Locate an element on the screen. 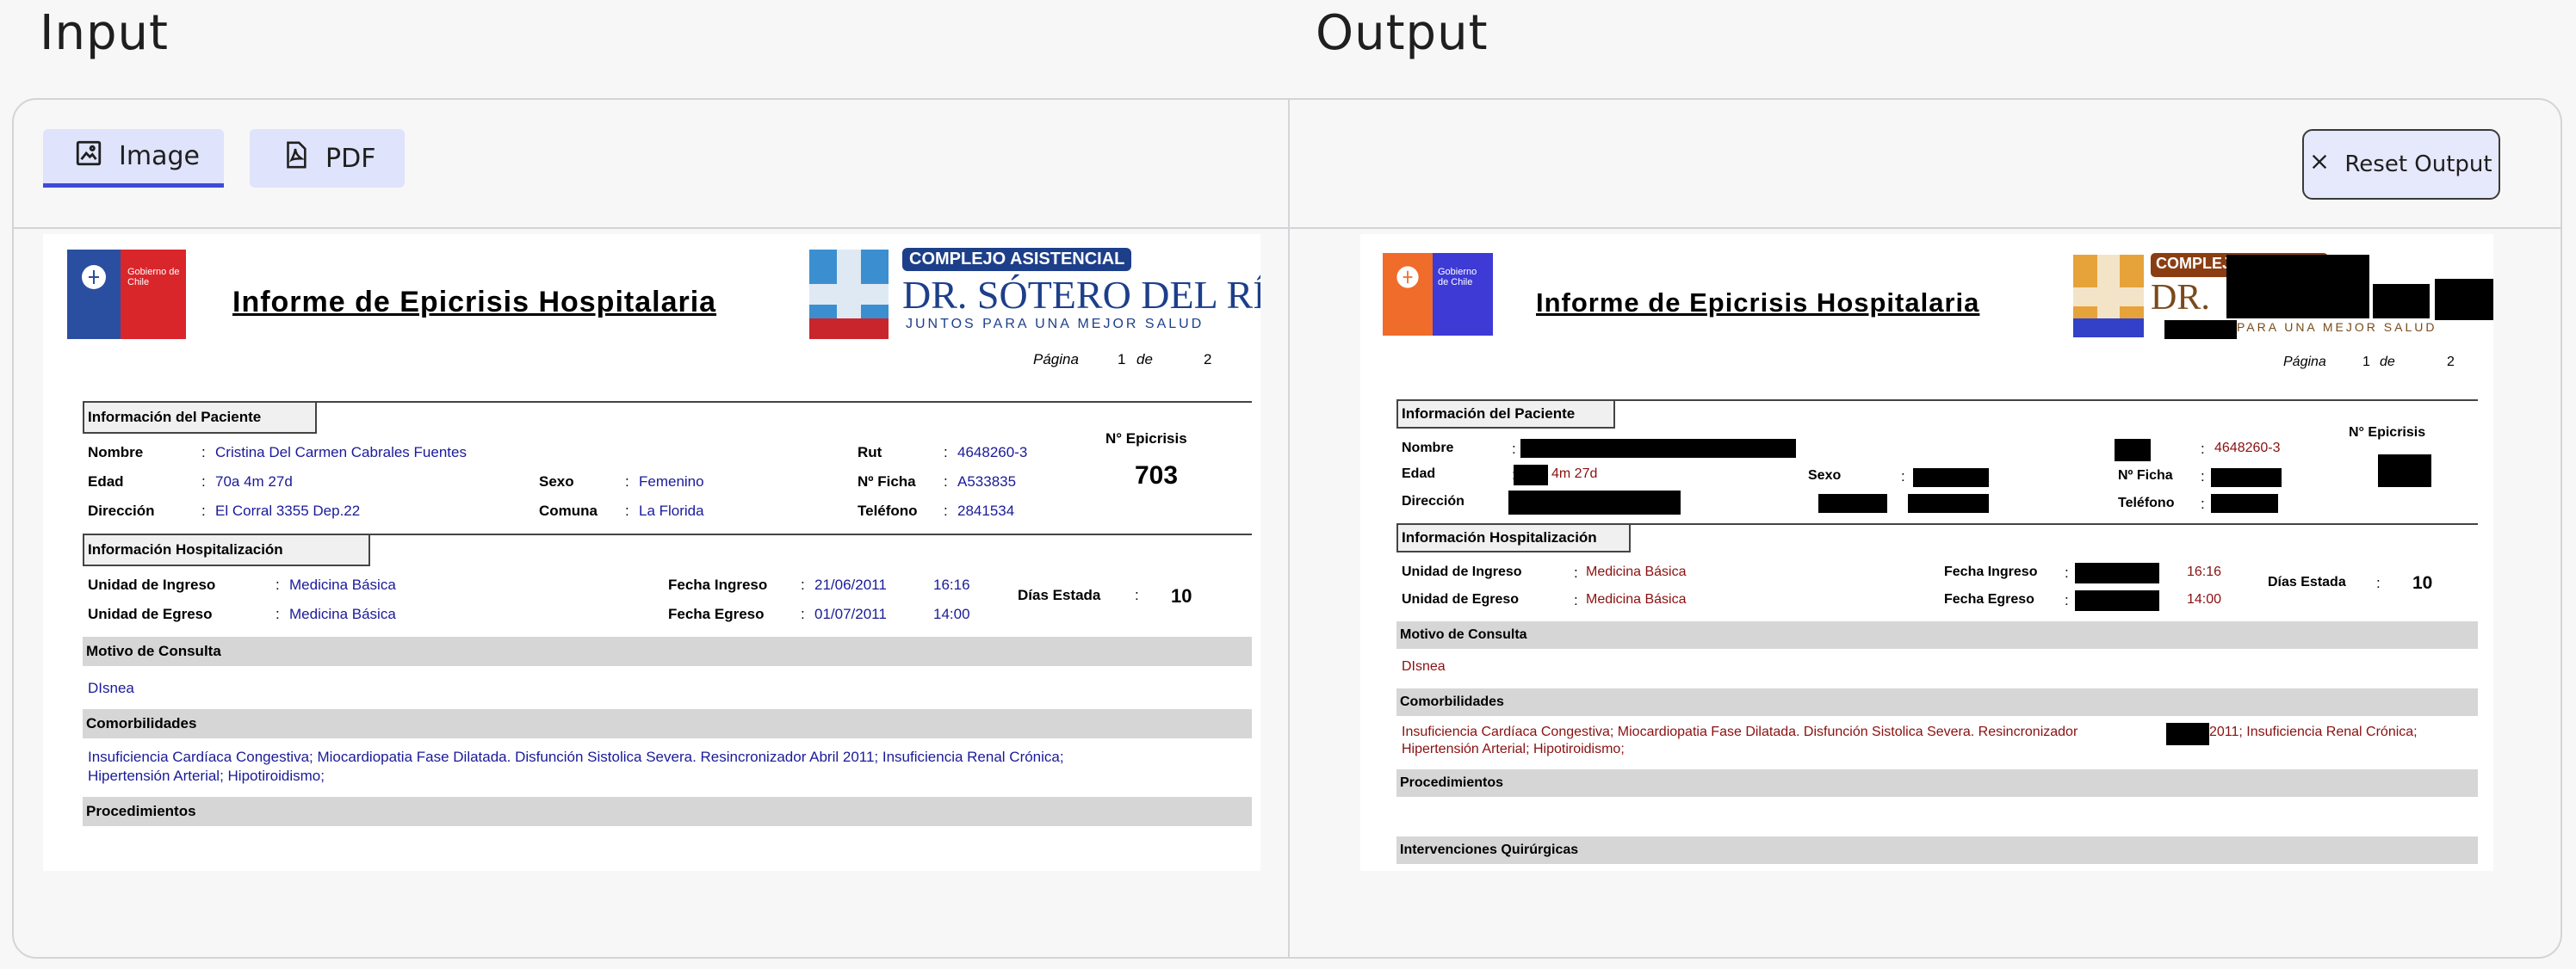 Image resolution: width=2576 pixels, height=969 pixels. field-fecha-ingreso-value: 21/06/2011 is located at coordinates (851, 585).